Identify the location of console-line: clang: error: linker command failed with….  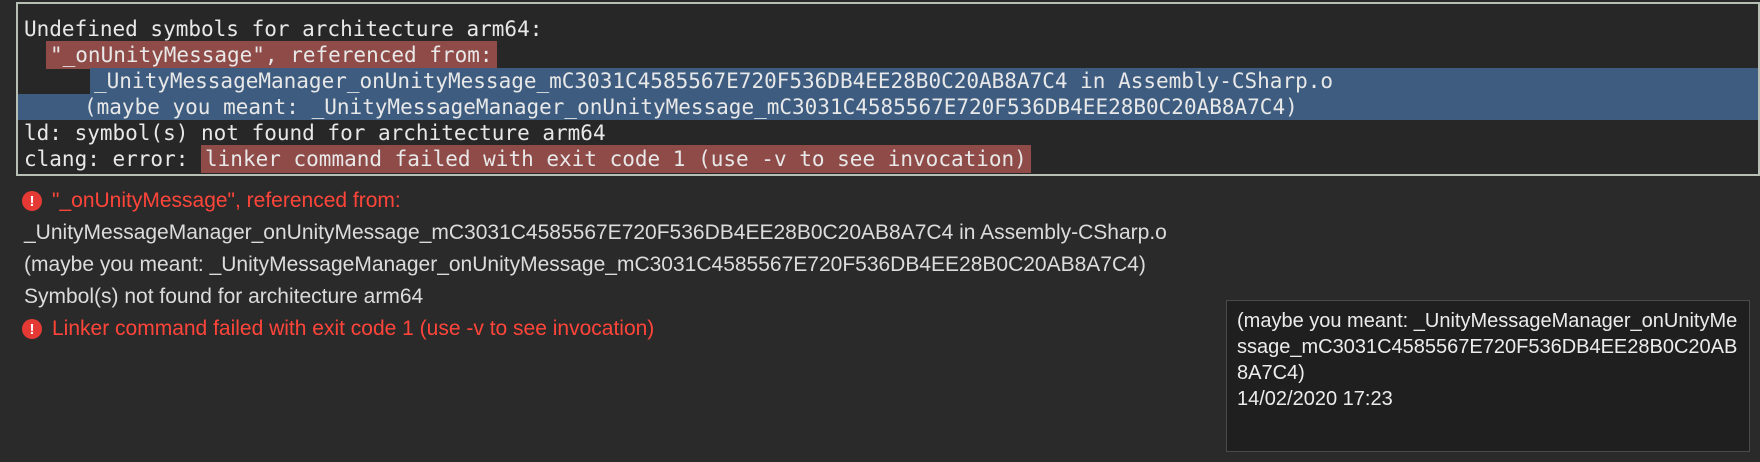
(888, 159).